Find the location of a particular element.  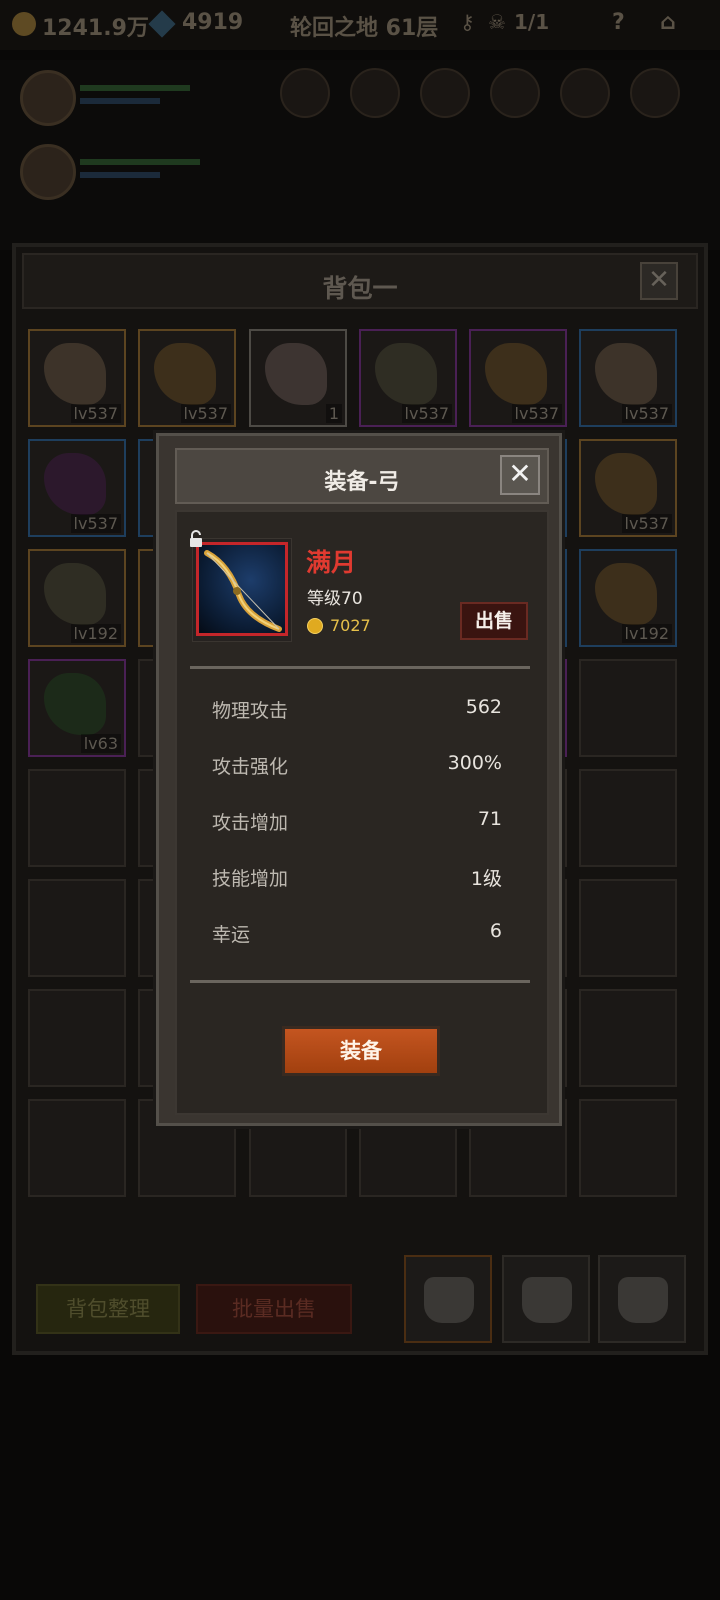

bow-icon is located at coordinates (242, 589).